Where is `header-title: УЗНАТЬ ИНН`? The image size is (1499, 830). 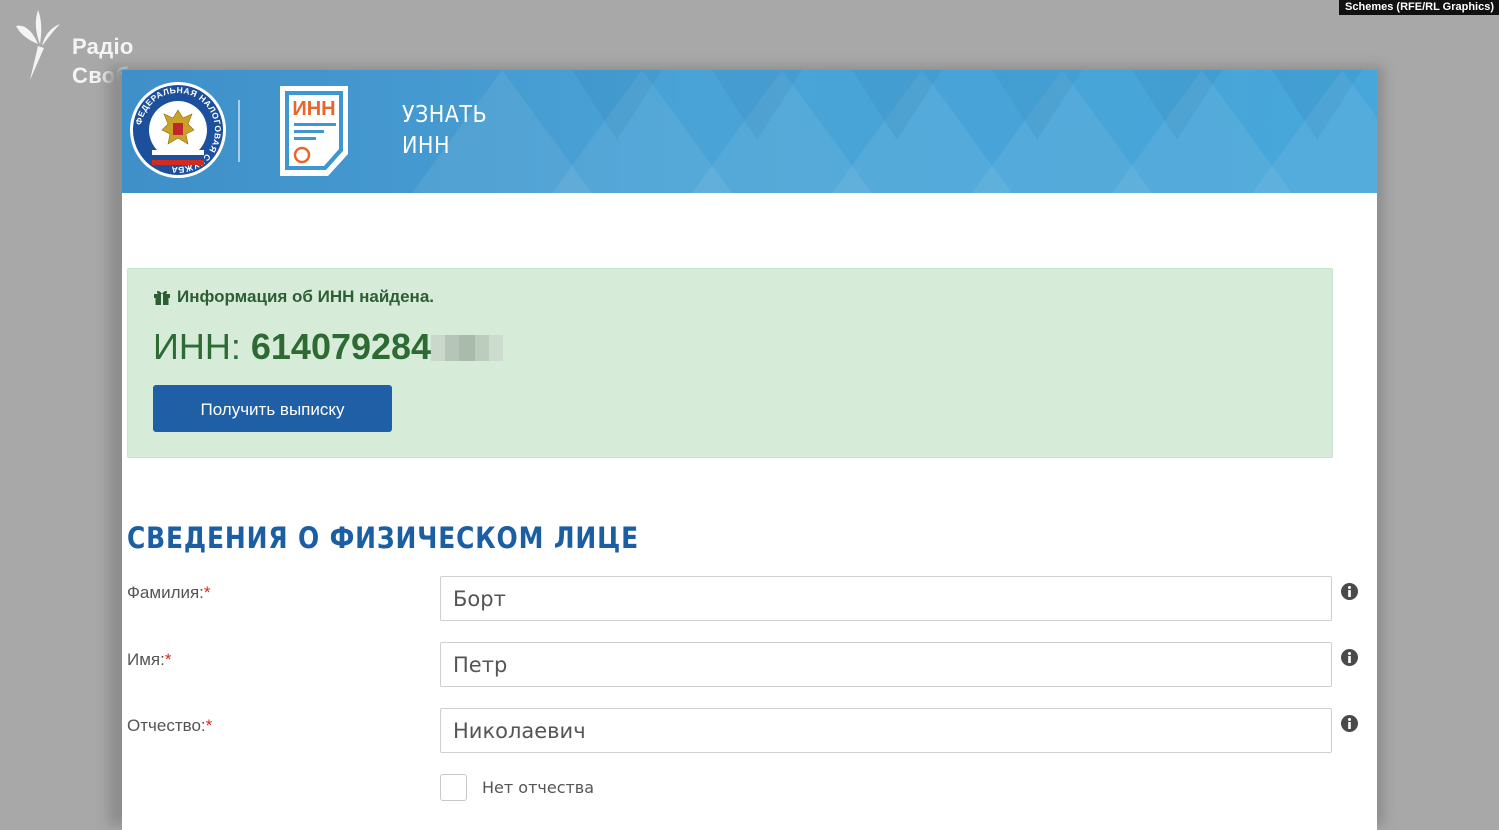 header-title: УЗНАТЬ ИНН is located at coordinates (444, 131).